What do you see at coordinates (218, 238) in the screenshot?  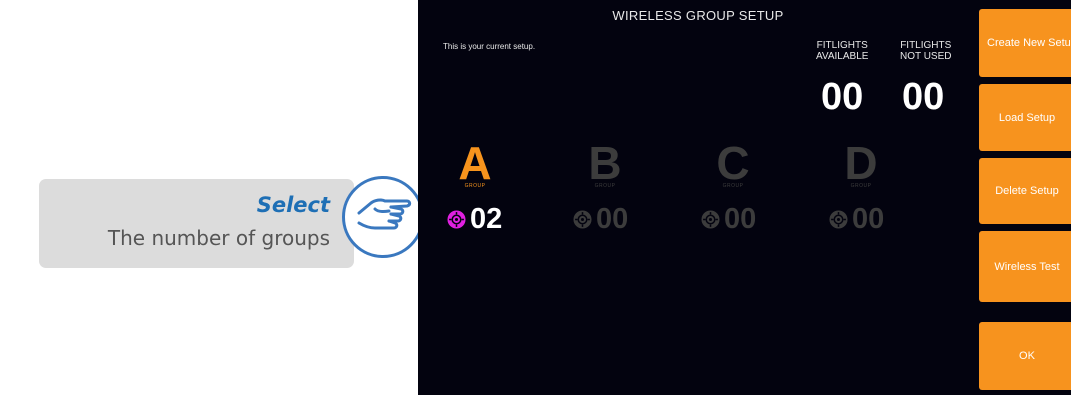 I see `callout-description: The number of groups` at bounding box center [218, 238].